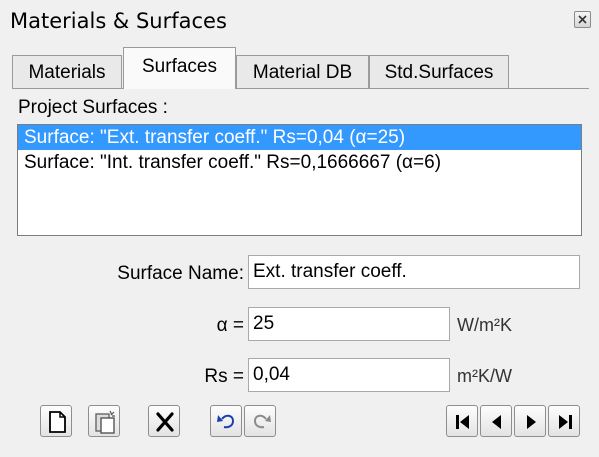 Image resolution: width=599 pixels, height=457 pixels. What do you see at coordinates (299, 21) in the screenshot?
I see `title-bar: Materials & Surfaces` at bounding box center [299, 21].